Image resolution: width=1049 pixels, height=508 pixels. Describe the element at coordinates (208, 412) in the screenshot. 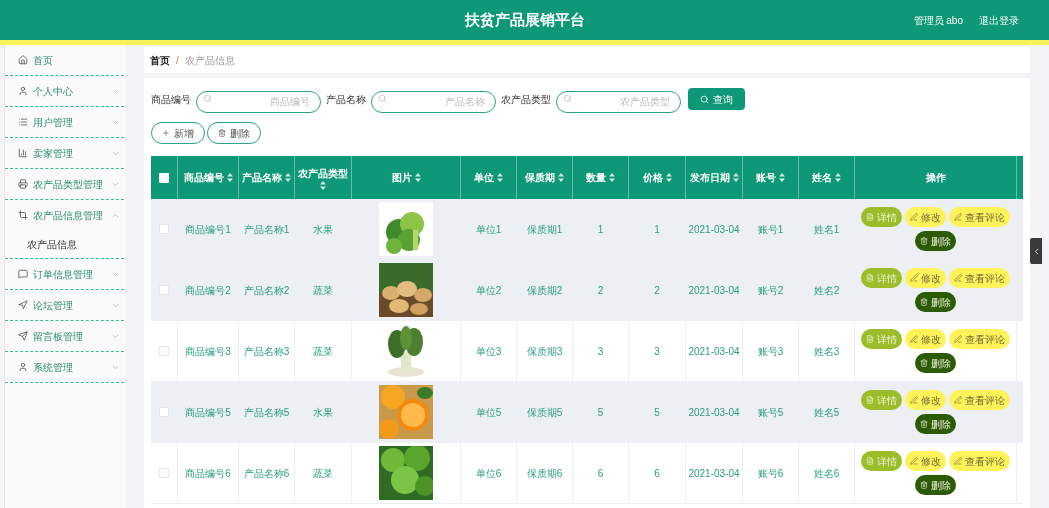

I see `table-cell-text: 商品编号5` at that location.